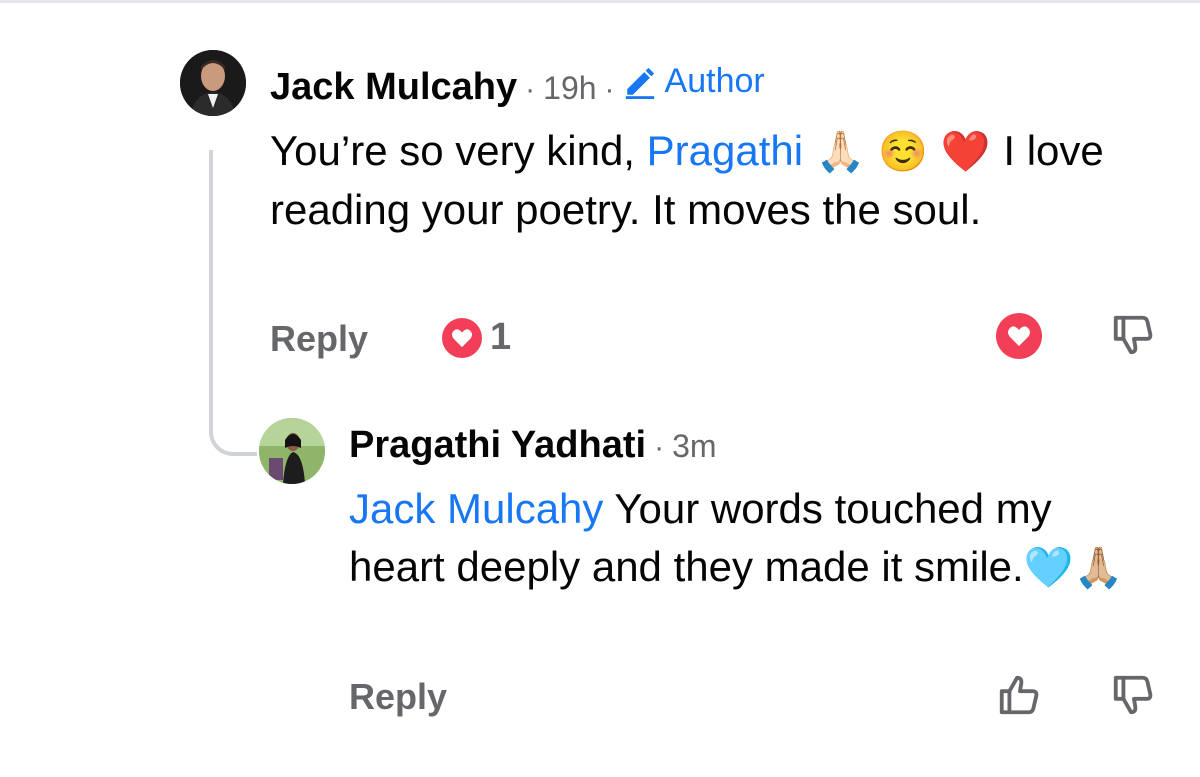 The width and height of the screenshot is (1200, 777). I want to click on comment-header: Pragathi Yadhati · 3m, so click(533, 445).